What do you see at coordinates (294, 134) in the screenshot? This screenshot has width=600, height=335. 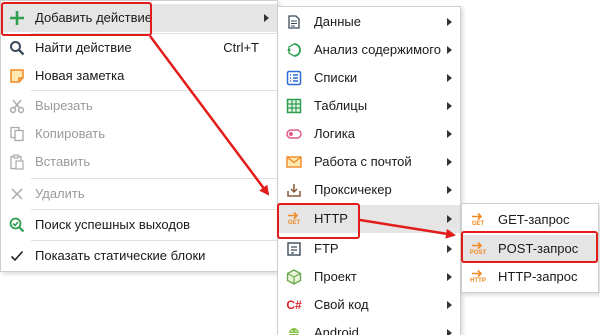 I see `logic-icon` at bounding box center [294, 134].